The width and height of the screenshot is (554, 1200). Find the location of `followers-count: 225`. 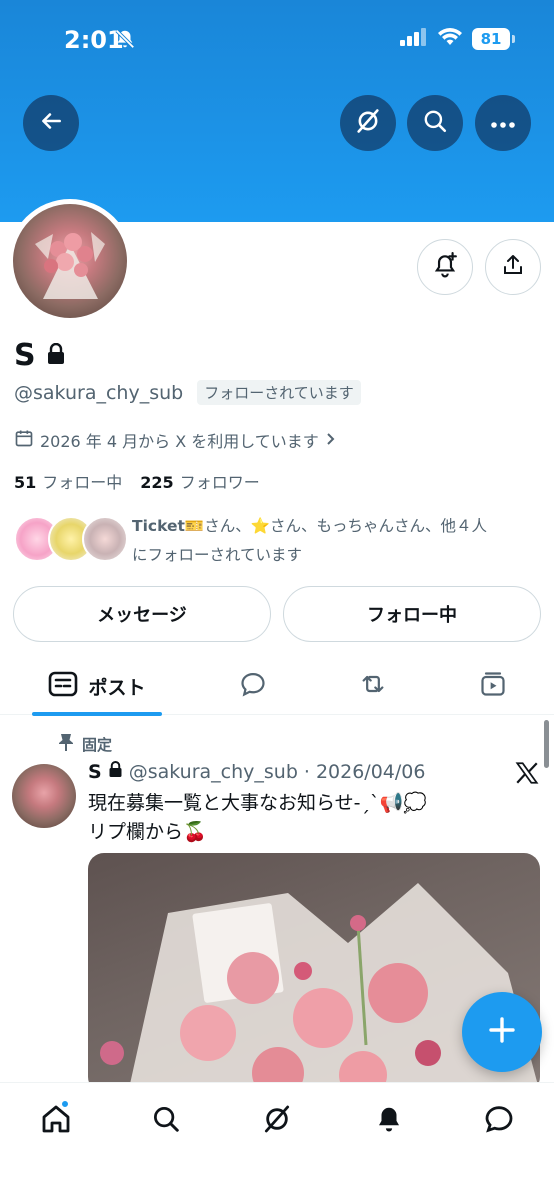

followers-count: 225 is located at coordinates (157, 482).